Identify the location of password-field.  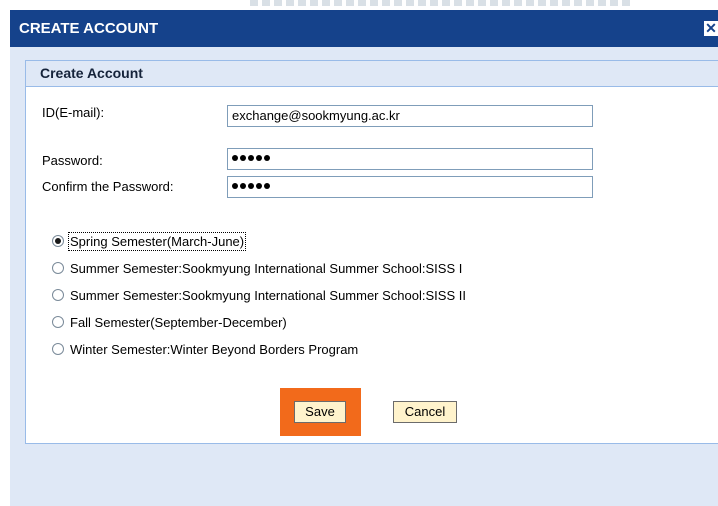
(410, 159).